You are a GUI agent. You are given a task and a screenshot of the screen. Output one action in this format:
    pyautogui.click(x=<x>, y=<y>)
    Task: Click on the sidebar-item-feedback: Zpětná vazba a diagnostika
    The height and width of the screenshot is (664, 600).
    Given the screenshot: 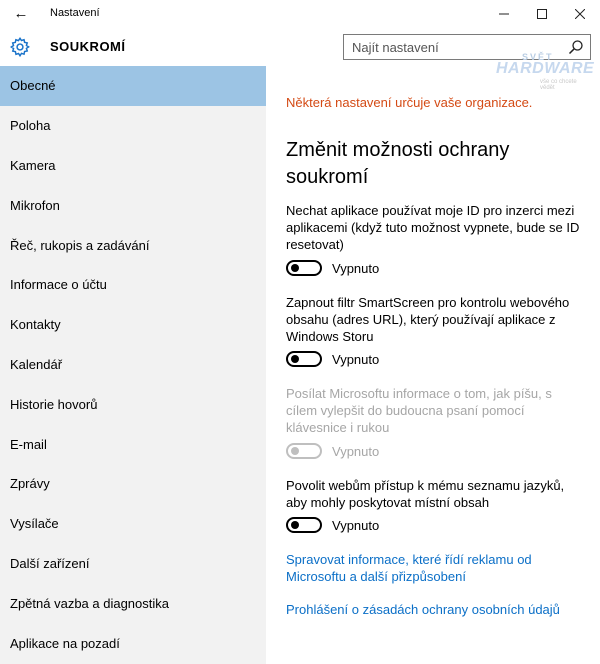 What is the action you would take?
    pyautogui.click(x=133, y=603)
    